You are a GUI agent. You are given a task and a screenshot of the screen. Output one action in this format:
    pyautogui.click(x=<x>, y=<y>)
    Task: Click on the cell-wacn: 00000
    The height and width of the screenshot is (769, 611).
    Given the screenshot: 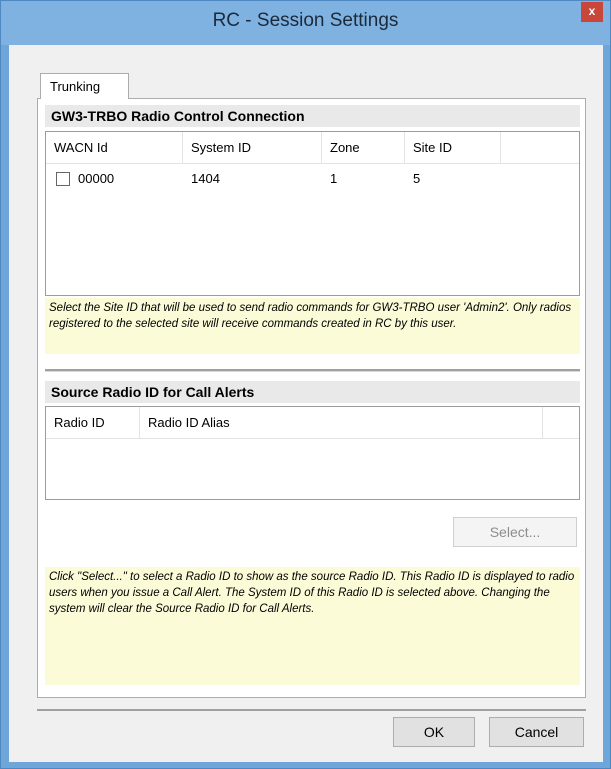 What is the action you would take?
    pyautogui.click(x=96, y=178)
    